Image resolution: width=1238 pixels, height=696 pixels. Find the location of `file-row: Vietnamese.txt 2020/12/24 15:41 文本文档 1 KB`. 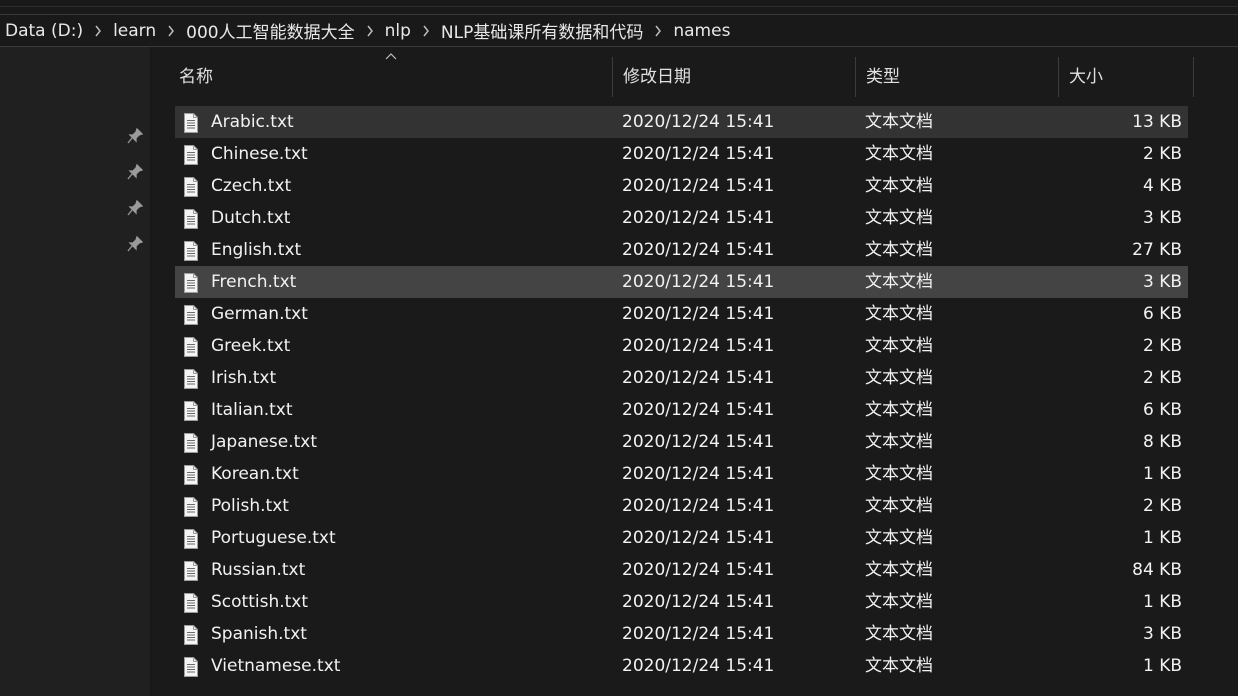

file-row: Vietnamese.txt 2020/12/24 15:41 文本文档 1 KB is located at coordinates (681, 666).